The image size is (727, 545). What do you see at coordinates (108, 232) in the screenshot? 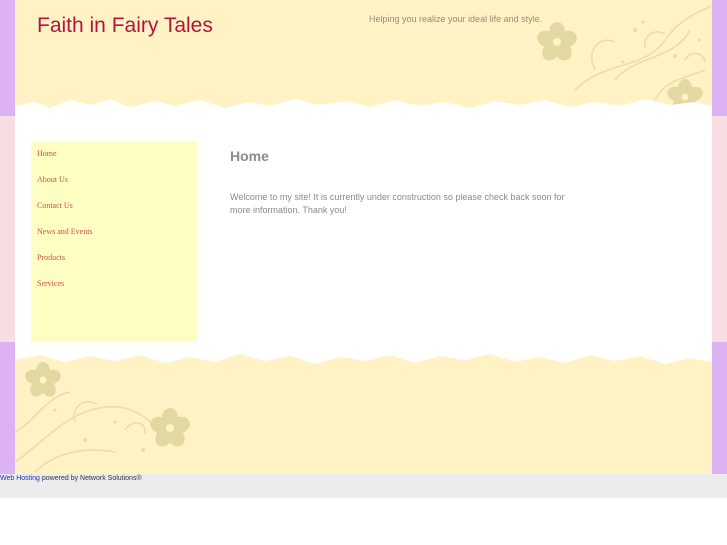
I see `sidebar-item-news-and-events: News and Events` at bounding box center [108, 232].